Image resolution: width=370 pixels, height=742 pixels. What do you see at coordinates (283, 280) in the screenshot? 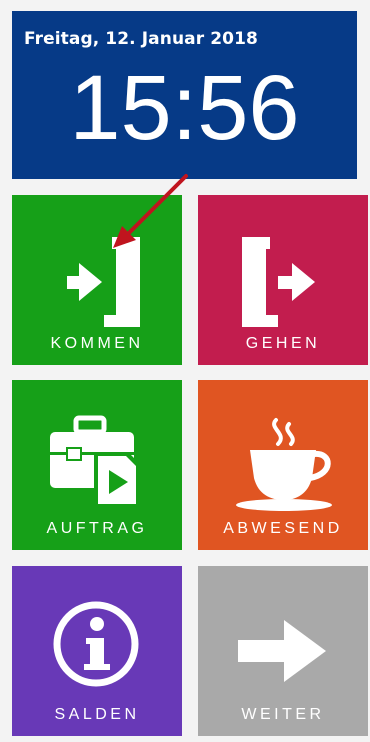
I see `gehen-button: GEHEN` at bounding box center [283, 280].